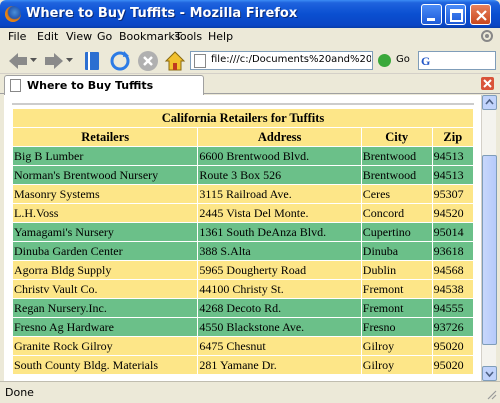 This screenshot has height=403, width=500. I want to click on menu-bookmarks: Bookmarks, so click(149, 36).